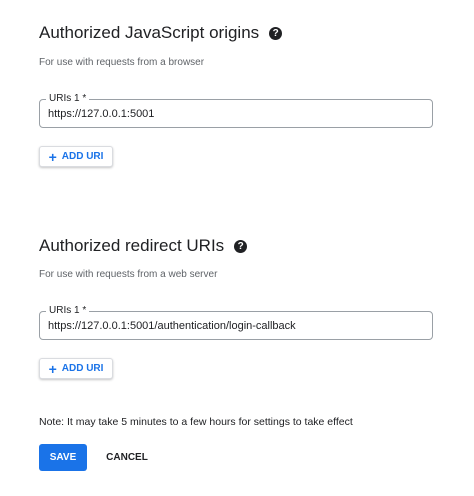 This screenshot has height=496, width=474. I want to click on add-js-origin-uri-button: + ADD URI, so click(76, 156).